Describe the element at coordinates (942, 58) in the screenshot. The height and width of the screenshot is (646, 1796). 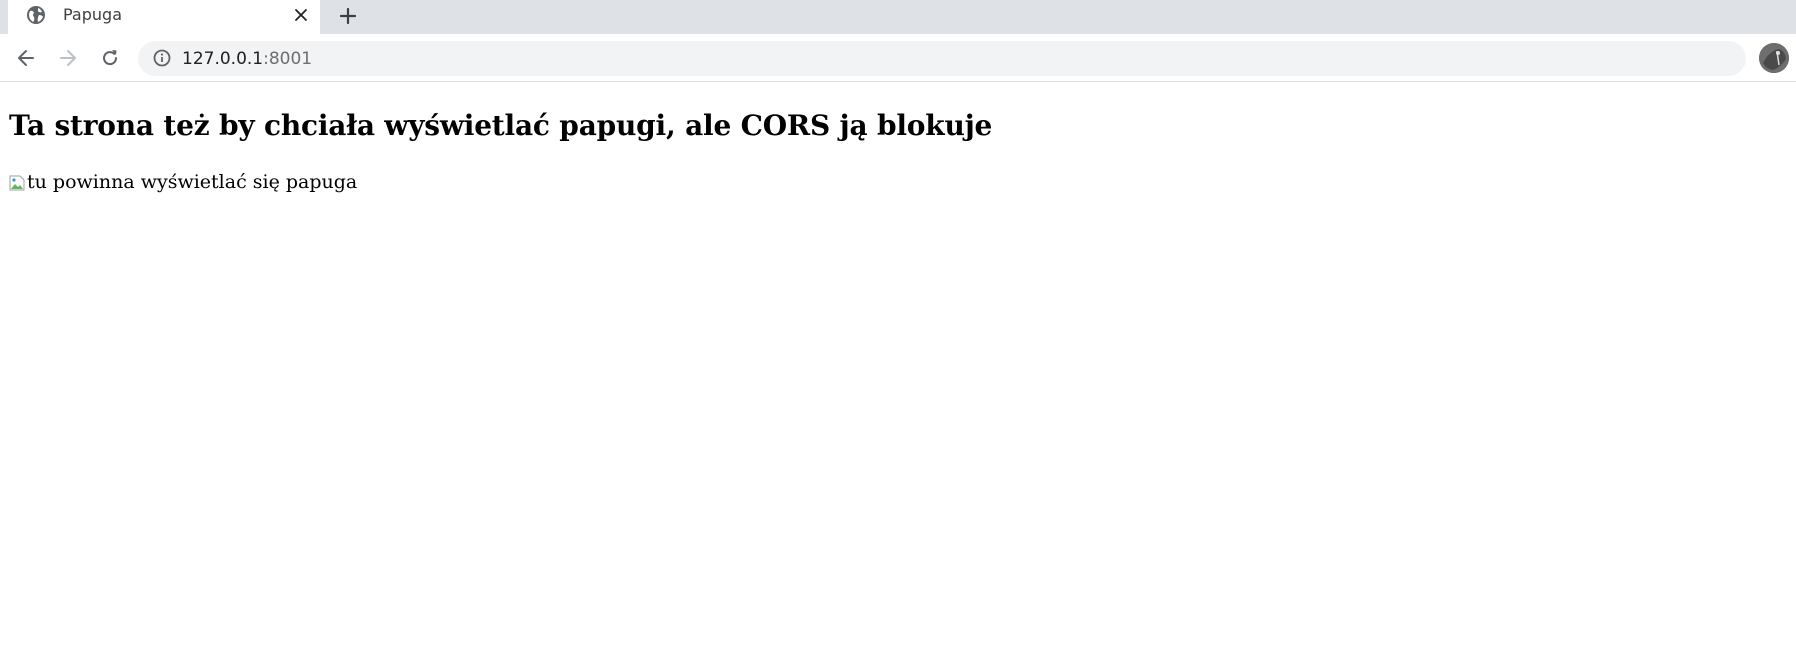
I see `address-bar: 127.0.0.1:8001` at that location.